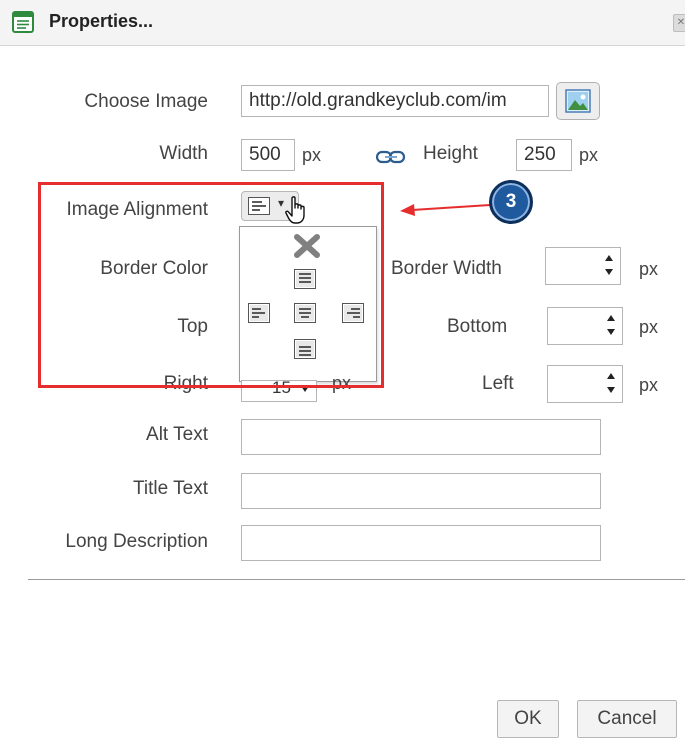 The image size is (685, 744). I want to click on browse-image-button, so click(578, 101).